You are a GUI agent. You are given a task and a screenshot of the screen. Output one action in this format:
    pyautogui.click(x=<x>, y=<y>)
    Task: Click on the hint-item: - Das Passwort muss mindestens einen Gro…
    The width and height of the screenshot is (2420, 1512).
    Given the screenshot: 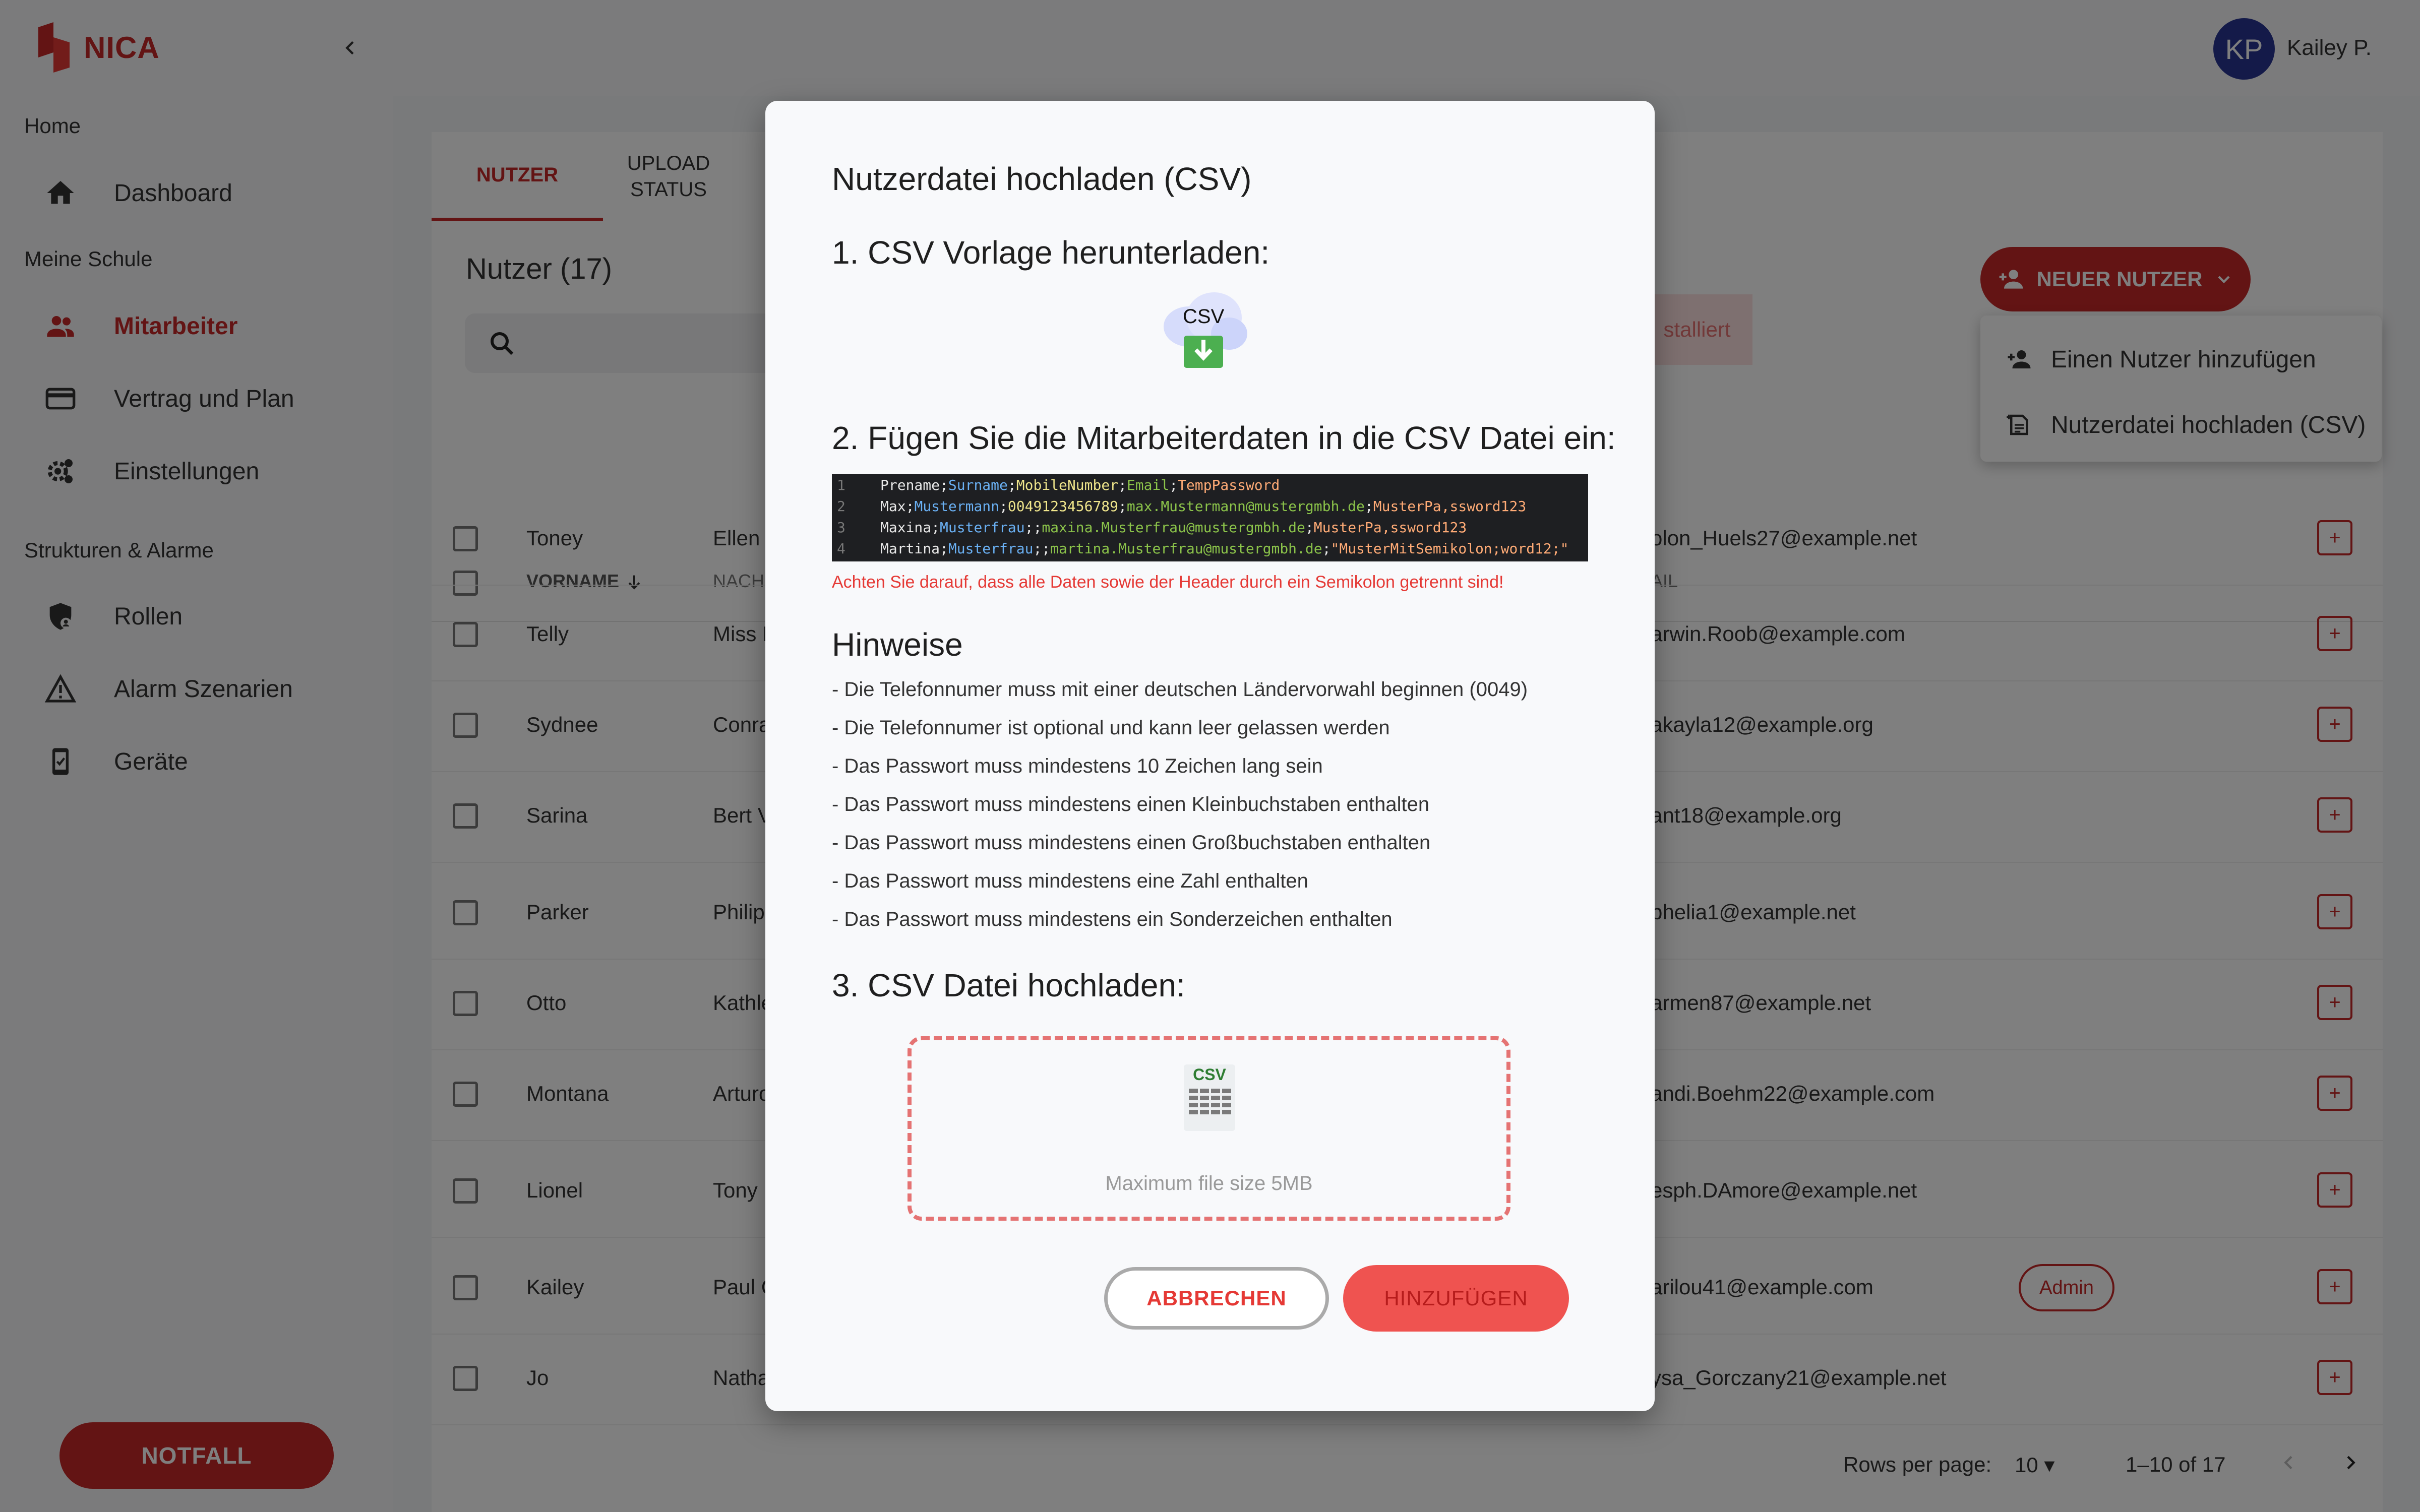 What is the action you would take?
    pyautogui.click(x=1131, y=843)
    